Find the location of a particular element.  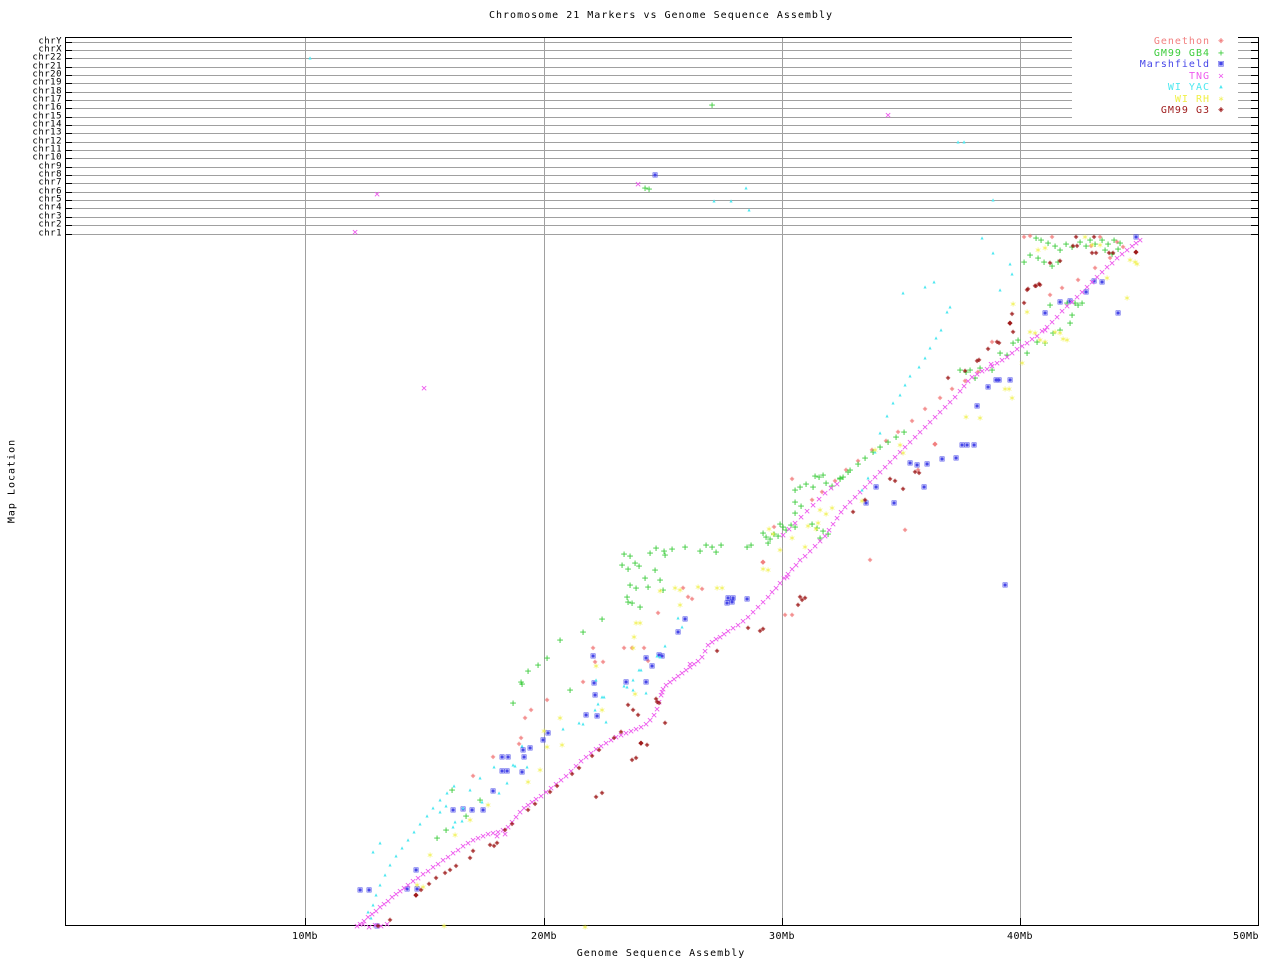

plot-border-left is located at coordinates (65, 481).